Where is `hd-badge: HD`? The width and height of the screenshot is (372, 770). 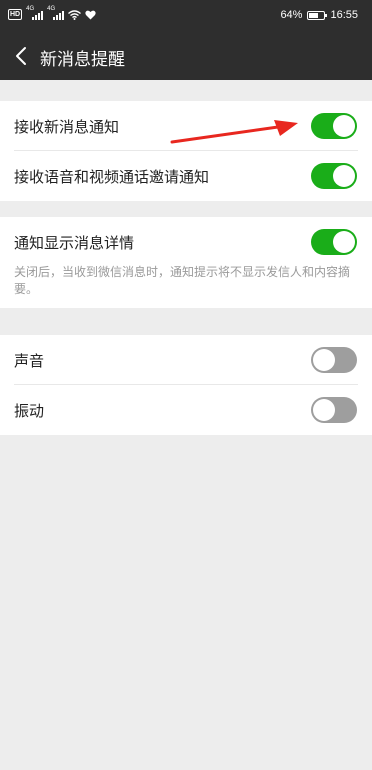 hd-badge: HD is located at coordinates (15, 14).